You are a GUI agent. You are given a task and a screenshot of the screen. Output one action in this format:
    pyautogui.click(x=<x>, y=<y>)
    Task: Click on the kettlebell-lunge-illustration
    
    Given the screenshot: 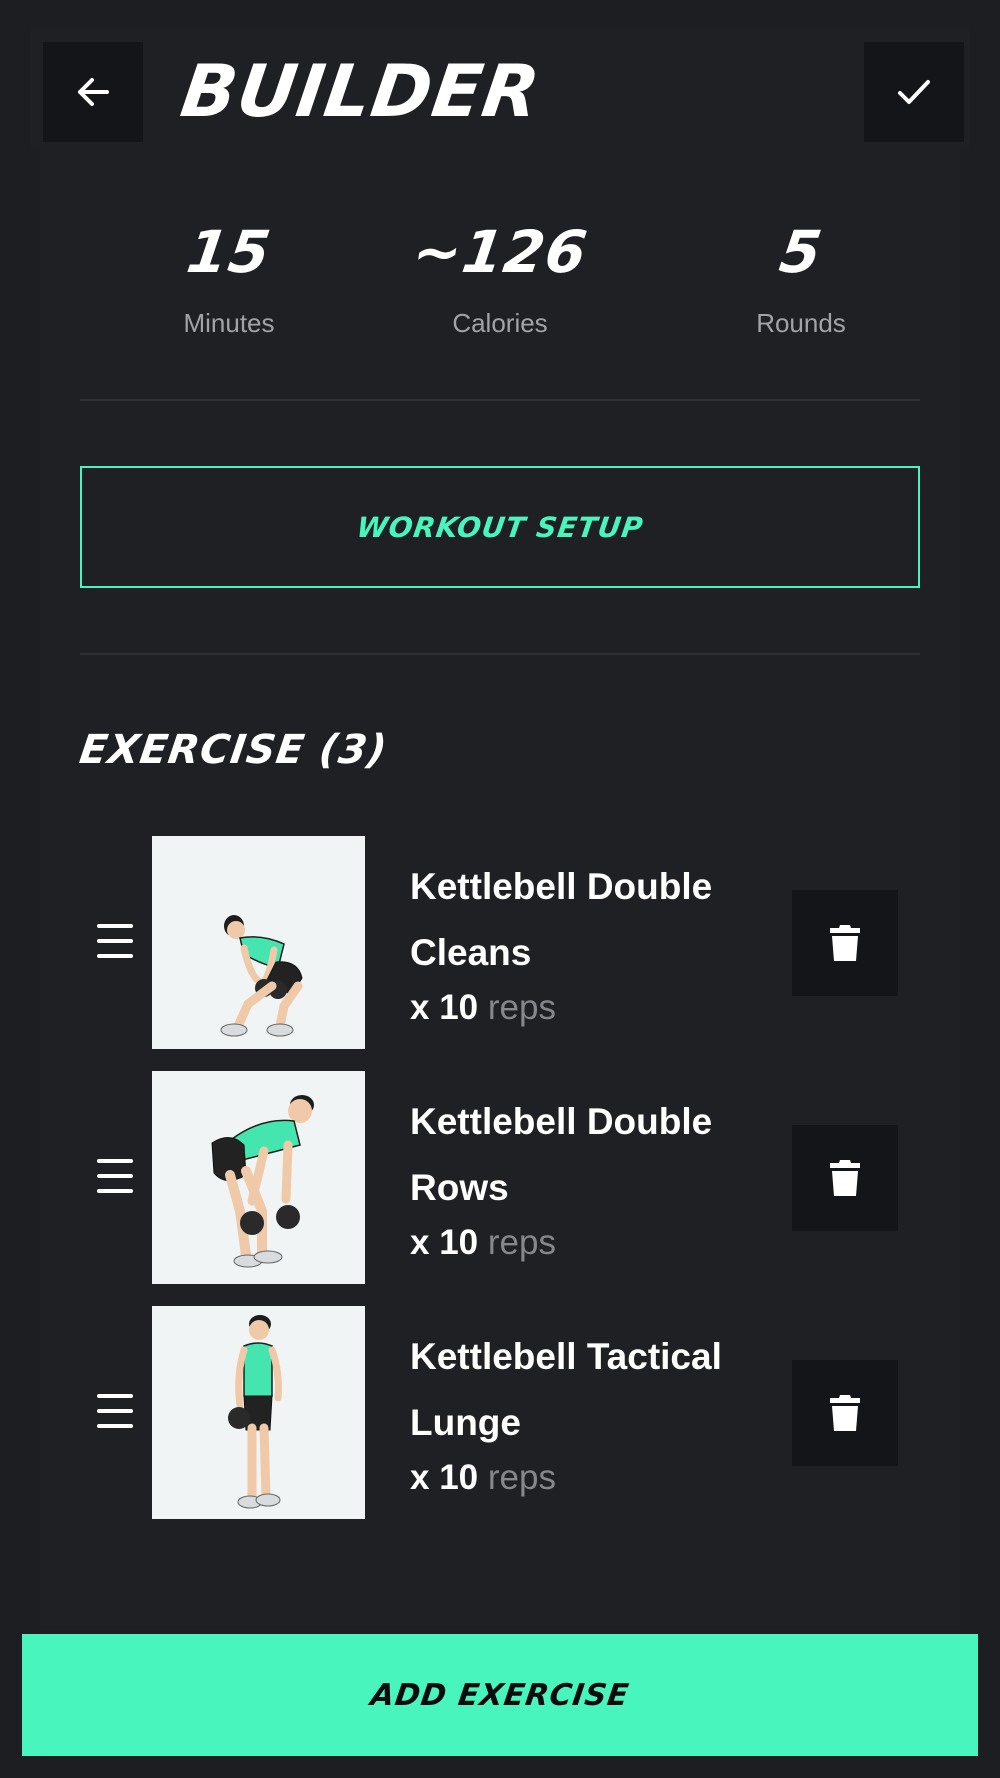 What is the action you would take?
    pyautogui.click(x=255, y=1412)
    